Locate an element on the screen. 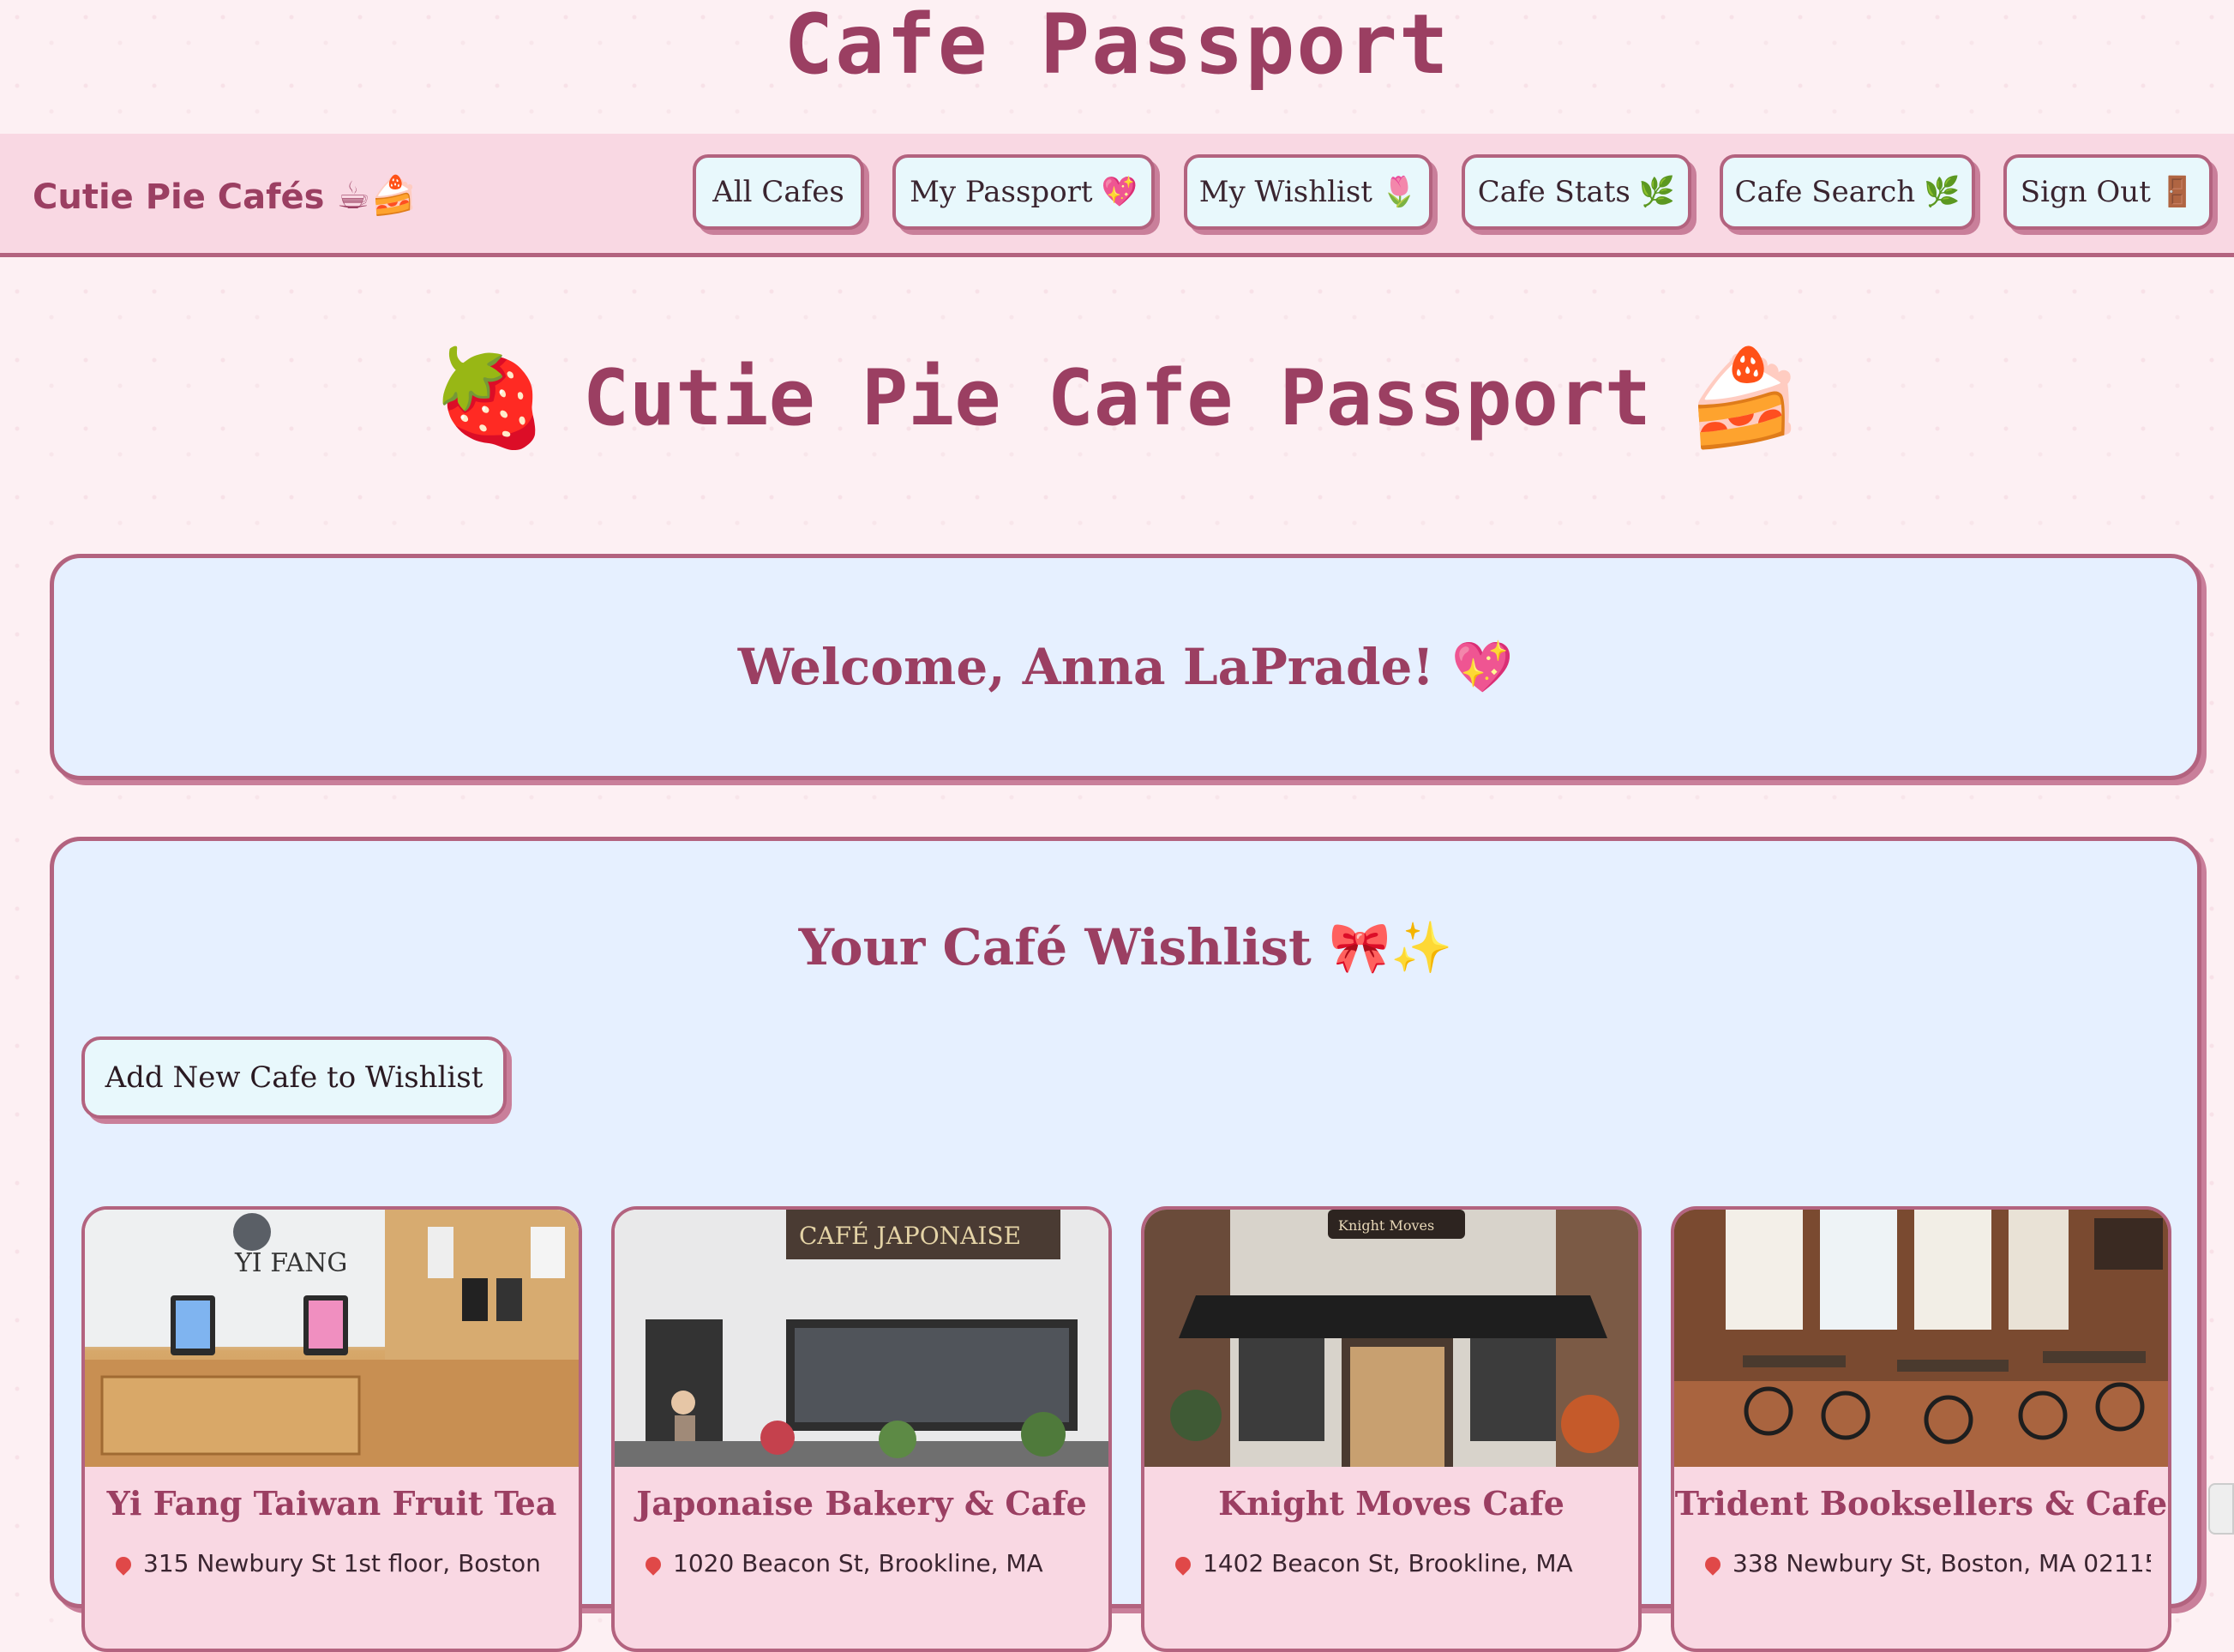 The image size is (2234, 1652). japonaise-storefront-image: CAFÉ JAPONAISE is located at coordinates (861, 1338).